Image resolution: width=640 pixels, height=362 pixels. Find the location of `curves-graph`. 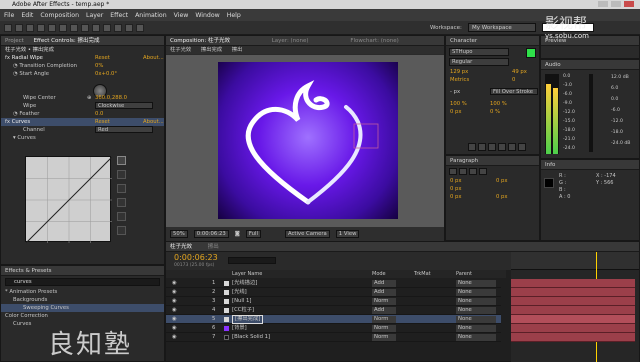

curves-graph is located at coordinates (69, 200).